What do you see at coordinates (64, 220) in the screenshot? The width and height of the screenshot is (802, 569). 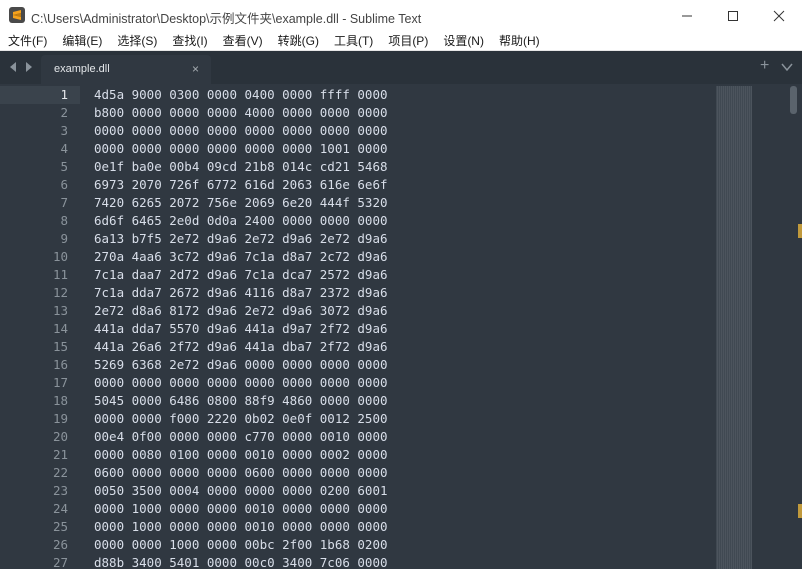 I see `line-number: 8` at bounding box center [64, 220].